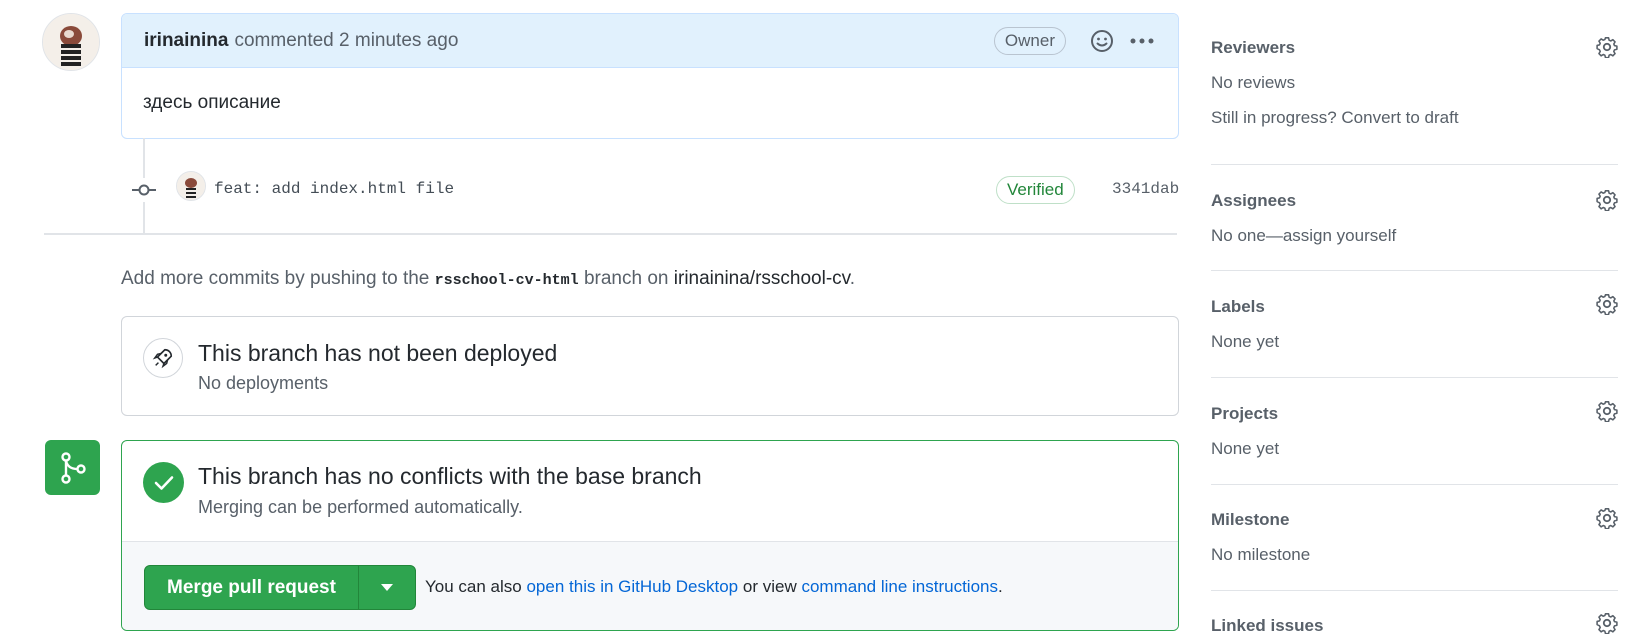 This screenshot has width=1649, height=639. Describe the element at coordinates (72, 467) in the screenshot. I see `git-merge-icon` at that location.